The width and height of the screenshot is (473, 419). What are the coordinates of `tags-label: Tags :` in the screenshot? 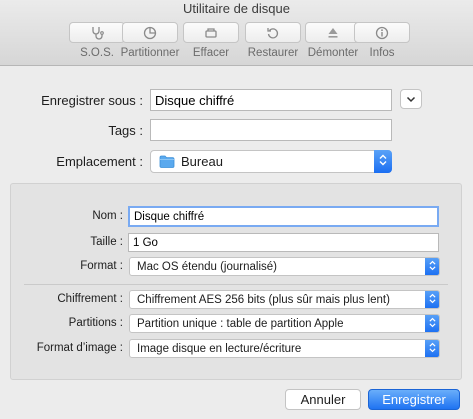 It's located at (125, 130).